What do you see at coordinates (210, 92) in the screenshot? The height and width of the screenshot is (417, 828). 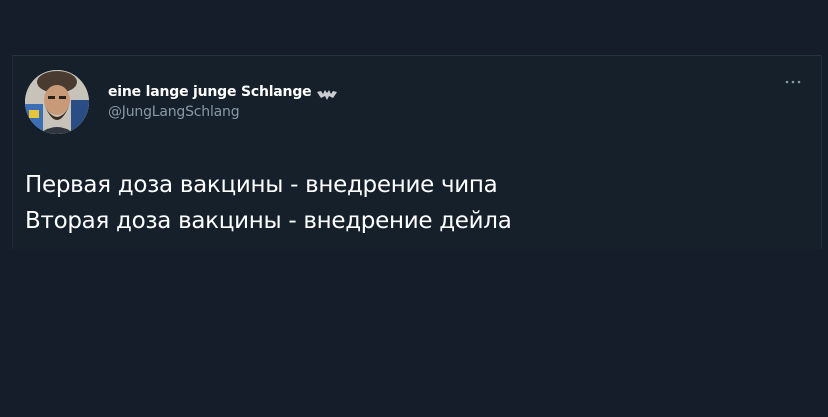 I see `display-name: eine lange junge Schlange` at bounding box center [210, 92].